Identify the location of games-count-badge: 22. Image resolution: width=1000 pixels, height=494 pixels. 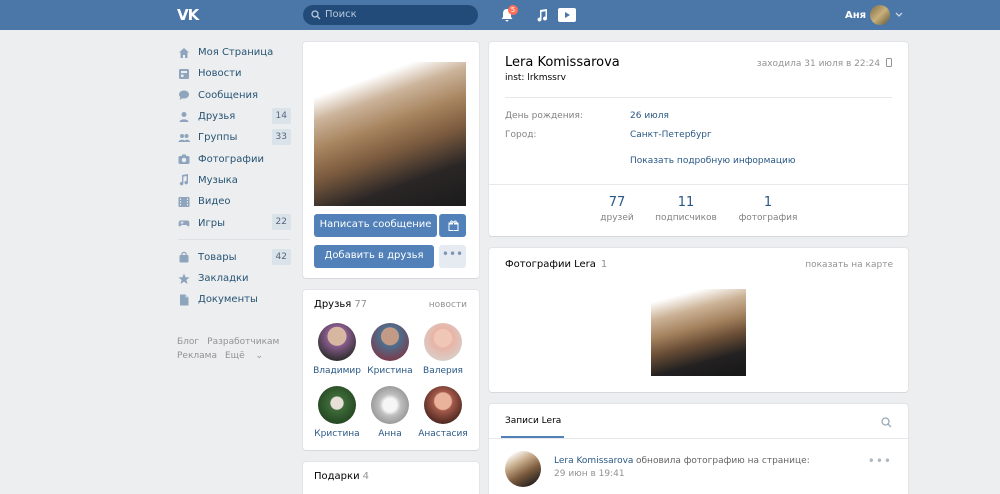
(281, 222).